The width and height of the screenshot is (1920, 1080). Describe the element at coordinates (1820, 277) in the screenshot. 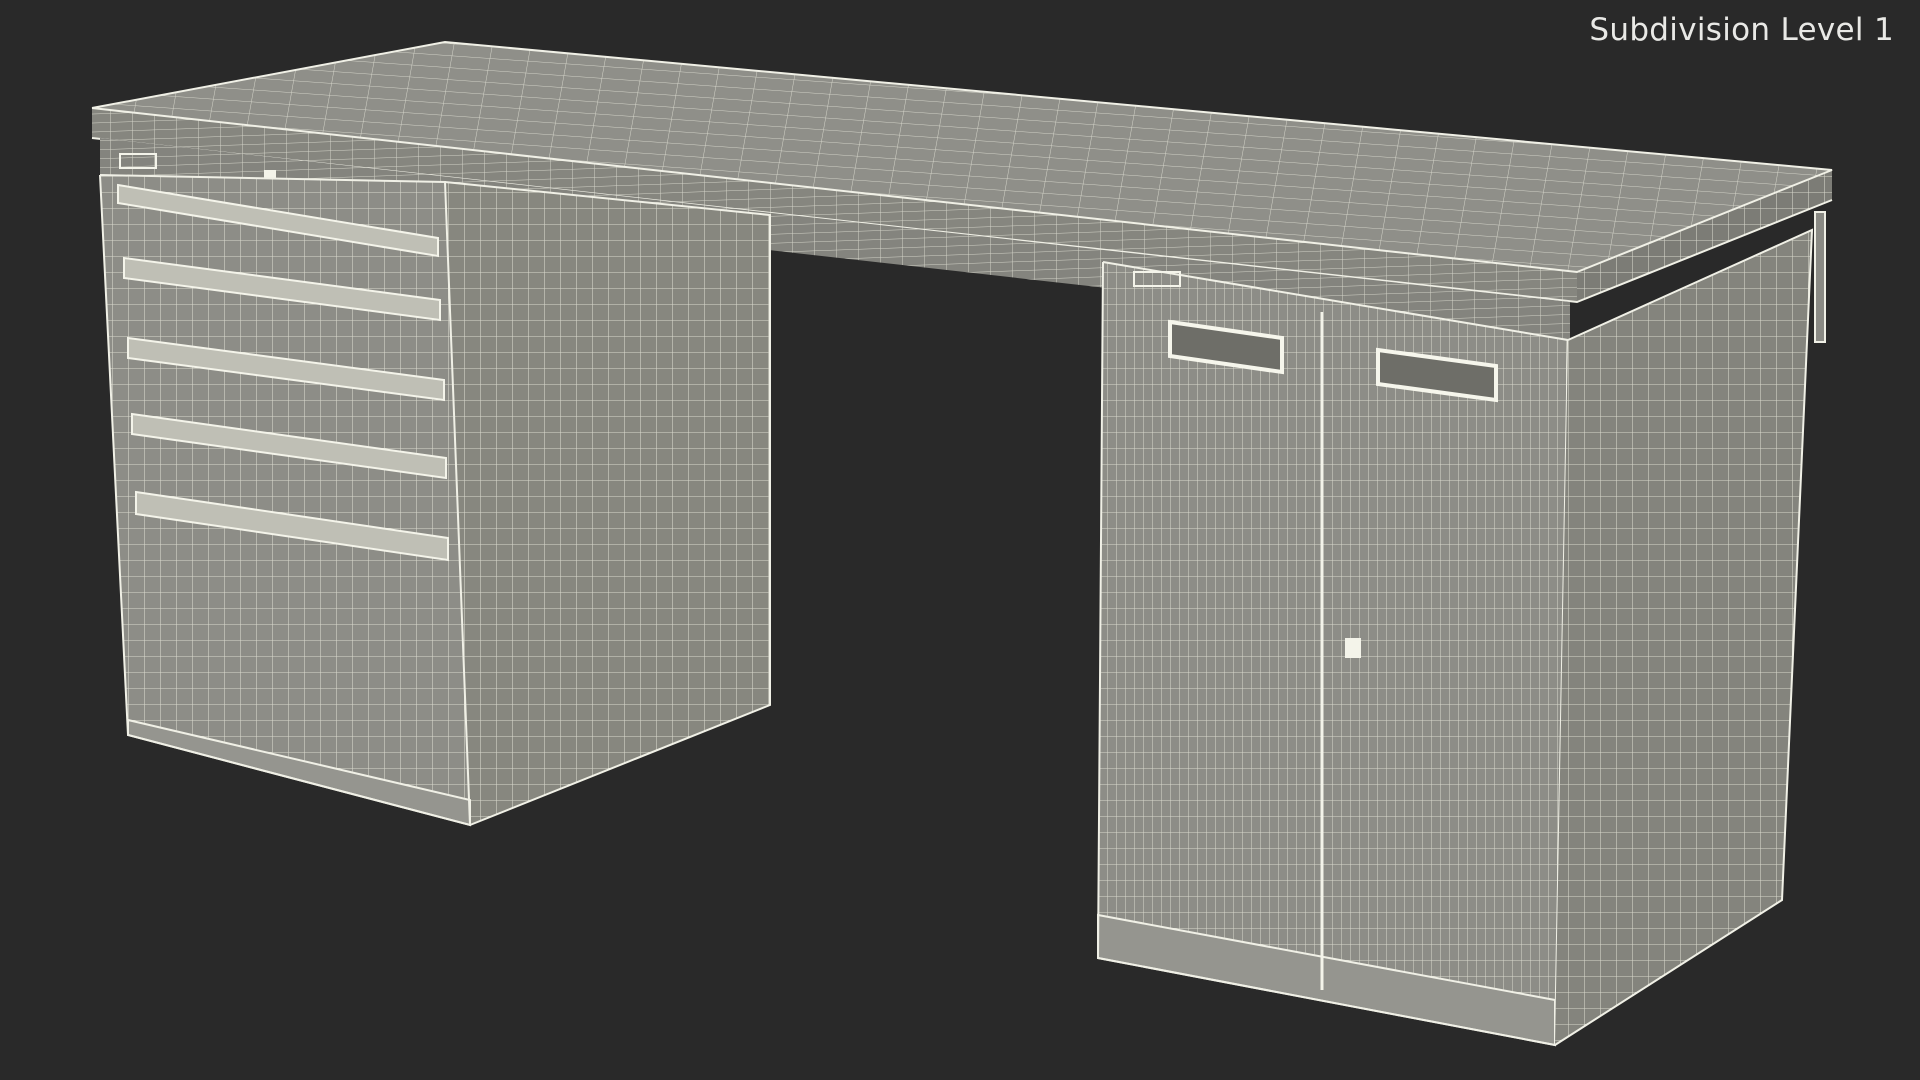

I see `side-hook` at that location.